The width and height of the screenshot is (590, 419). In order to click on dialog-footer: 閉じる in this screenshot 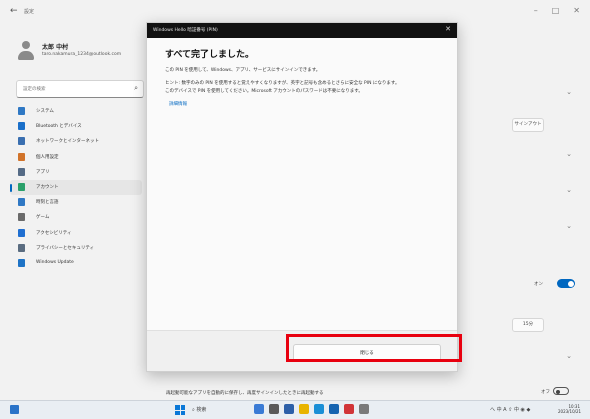, I will do `click(302, 350)`.